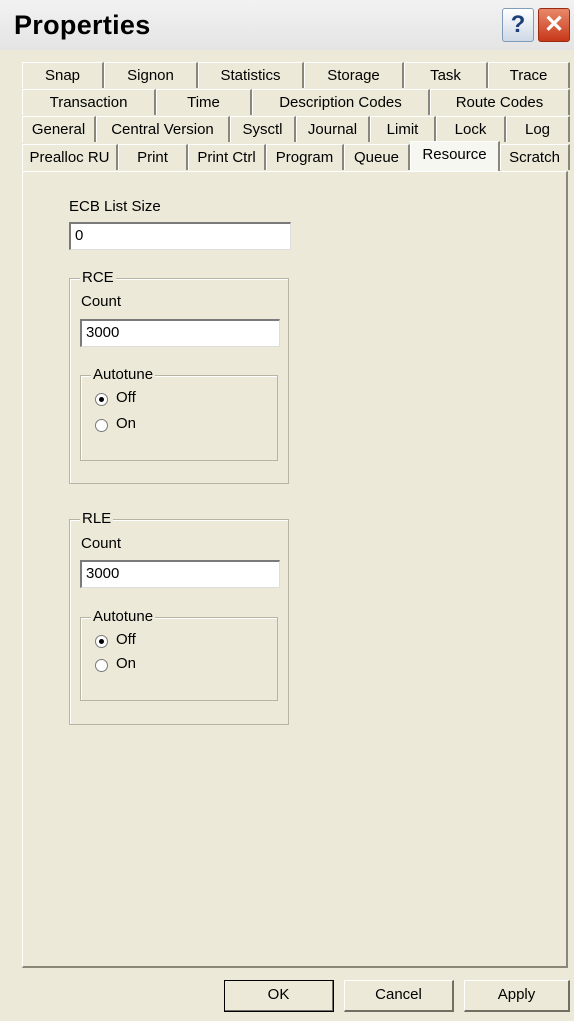 The height and width of the screenshot is (1021, 574). I want to click on cancel-button: Cancel, so click(399, 996).